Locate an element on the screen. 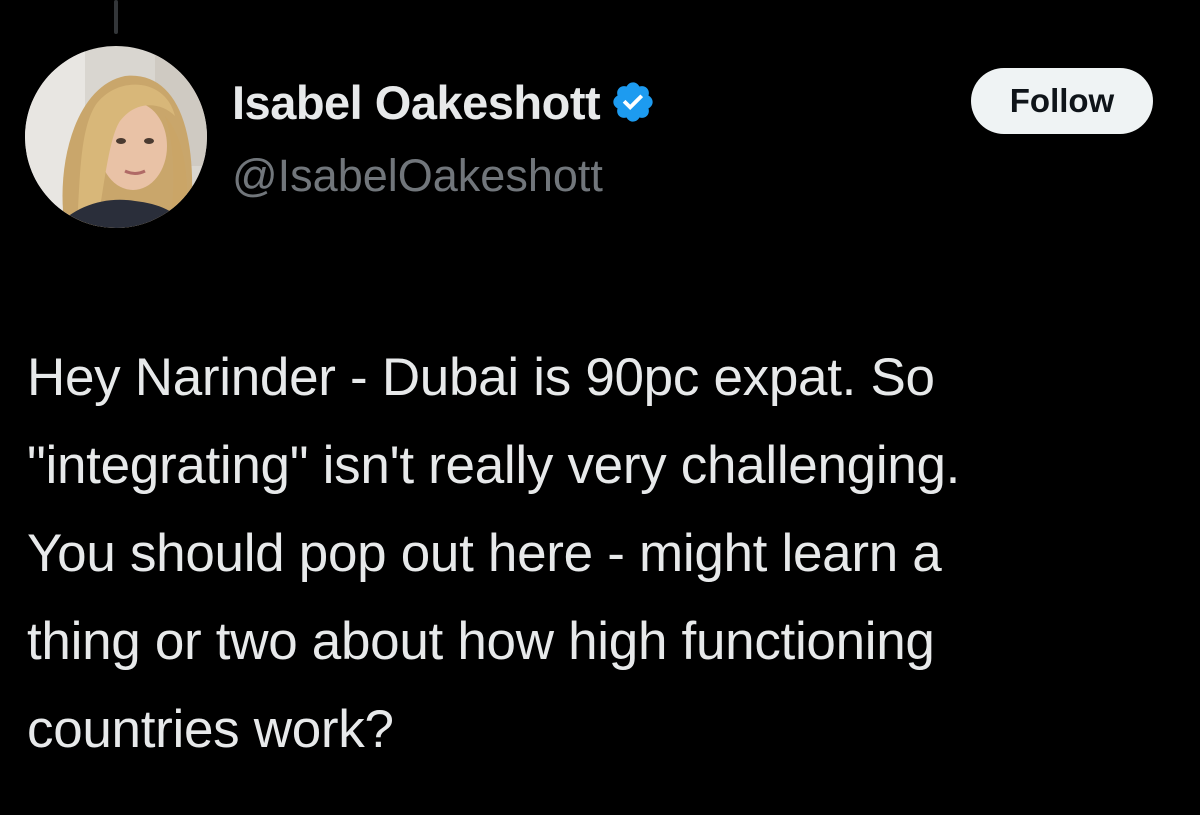 The image size is (1200, 815). author-name-row: Isabel Oakeshott is located at coordinates (444, 102).